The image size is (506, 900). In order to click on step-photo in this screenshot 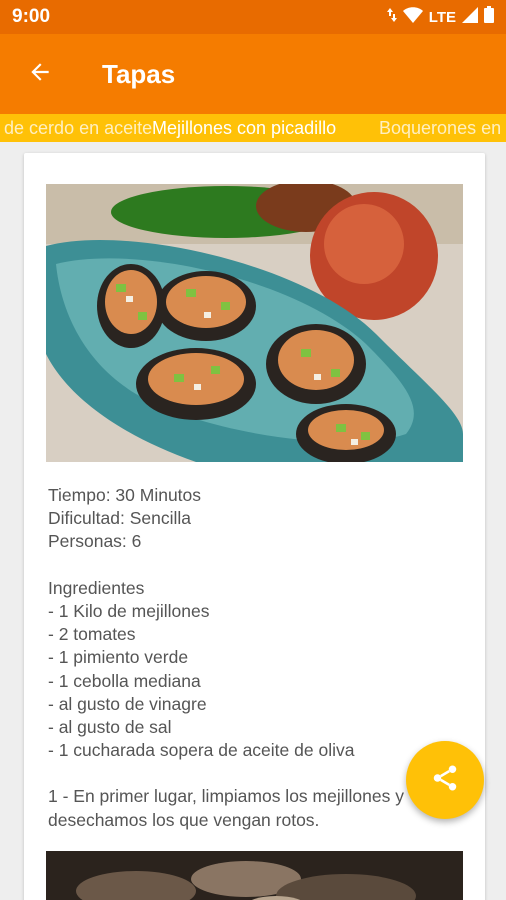, I will do `click(254, 875)`.